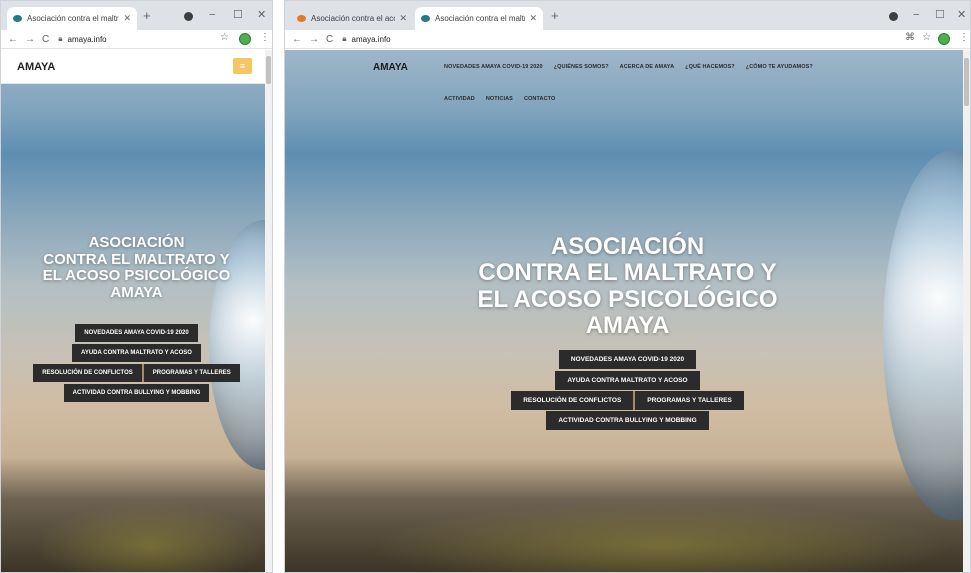 Image resolution: width=971 pixels, height=573 pixels. I want to click on toolbar: ← → C 🔒︎ amaya.info ⌘ ☆ ⋮, so click(627, 39).